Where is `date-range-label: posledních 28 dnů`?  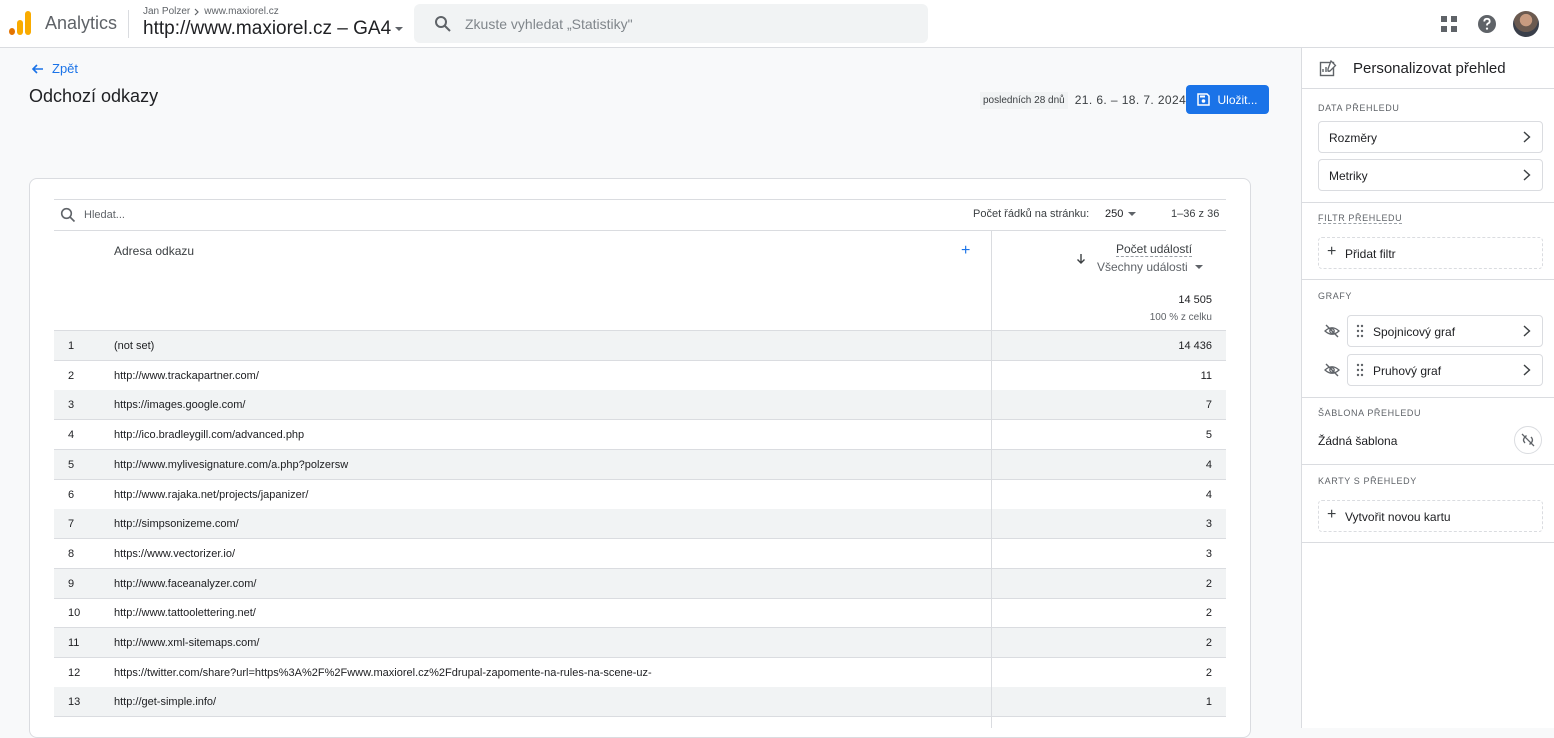 date-range-label: posledních 28 dnů is located at coordinates (1024, 100).